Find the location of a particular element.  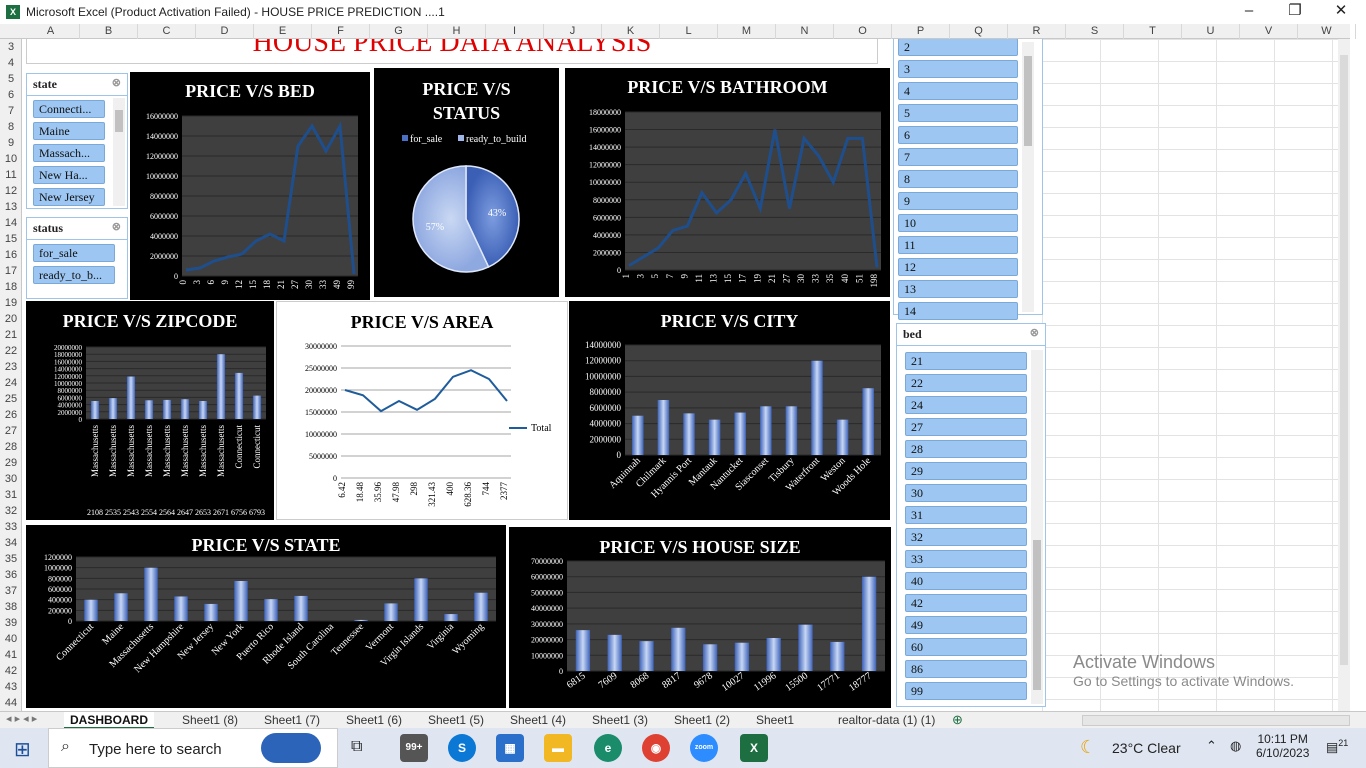

column-header-L: L is located at coordinates (689, 31).